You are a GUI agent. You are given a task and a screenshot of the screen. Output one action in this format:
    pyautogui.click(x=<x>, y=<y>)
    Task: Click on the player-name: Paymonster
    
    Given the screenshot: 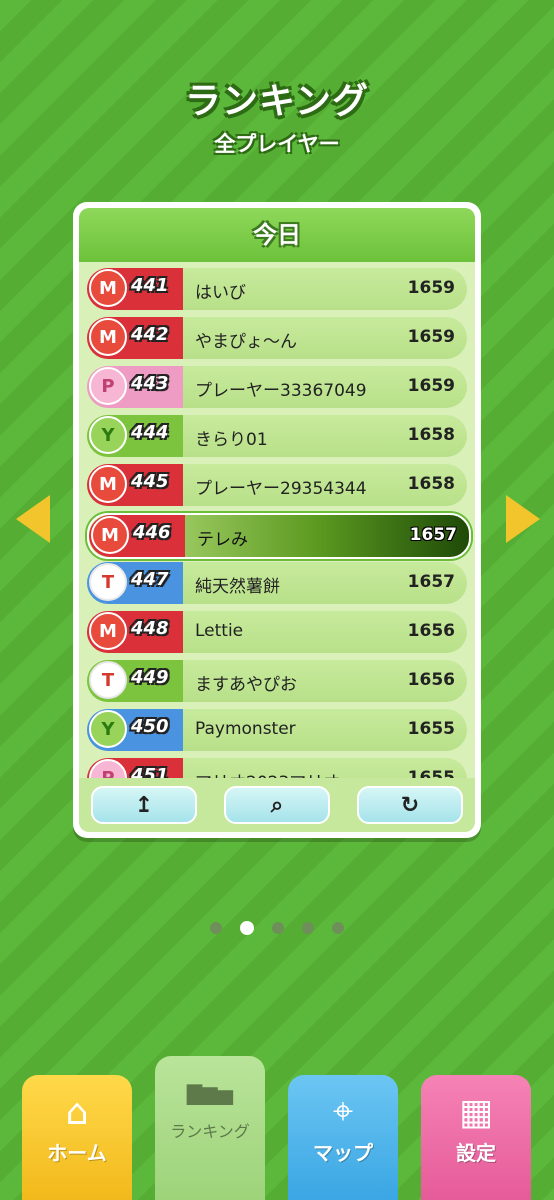 What is the action you would take?
    pyautogui.click(x=245, y=729)
    